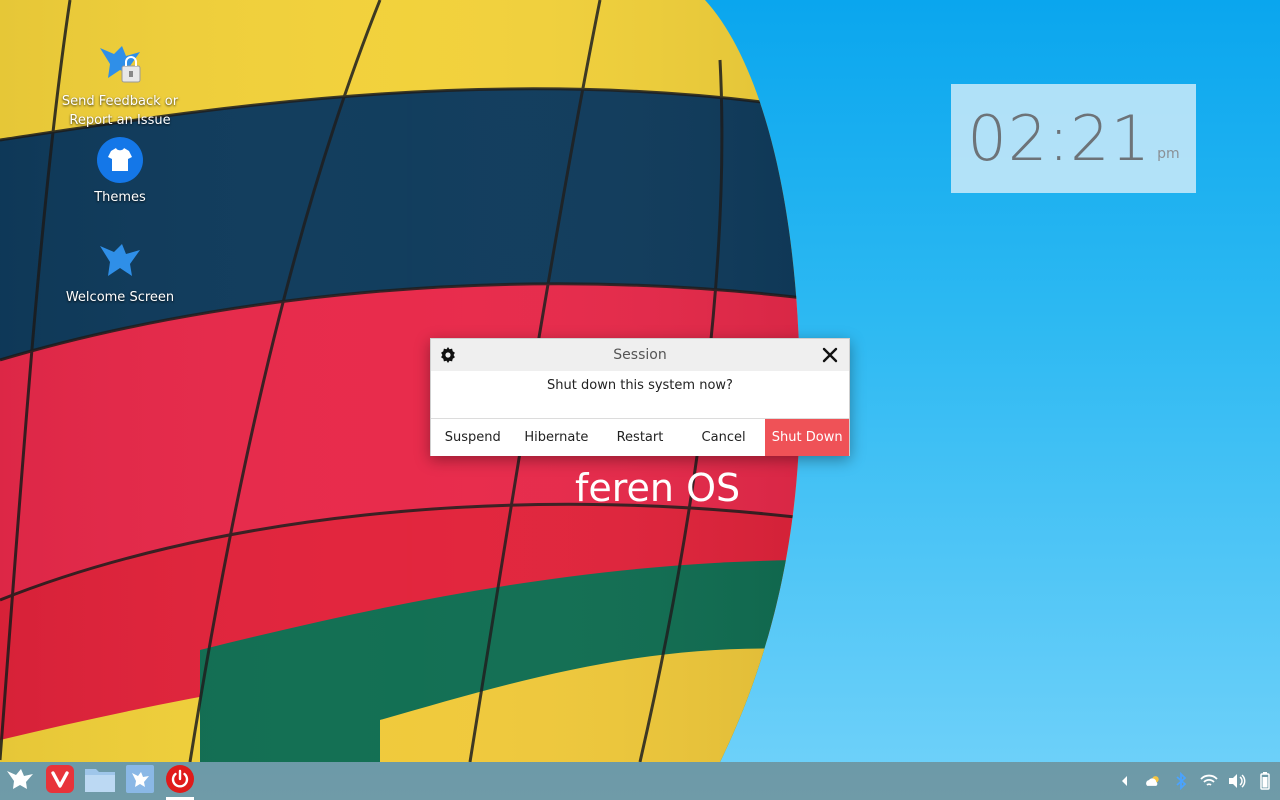 The width and height of the screenshot is (1280, 800). Describe the element at coordinates (120, 111) in the screenshot. I see `desktop-icon-label: Send Feedback or Report an Issue` at that location.